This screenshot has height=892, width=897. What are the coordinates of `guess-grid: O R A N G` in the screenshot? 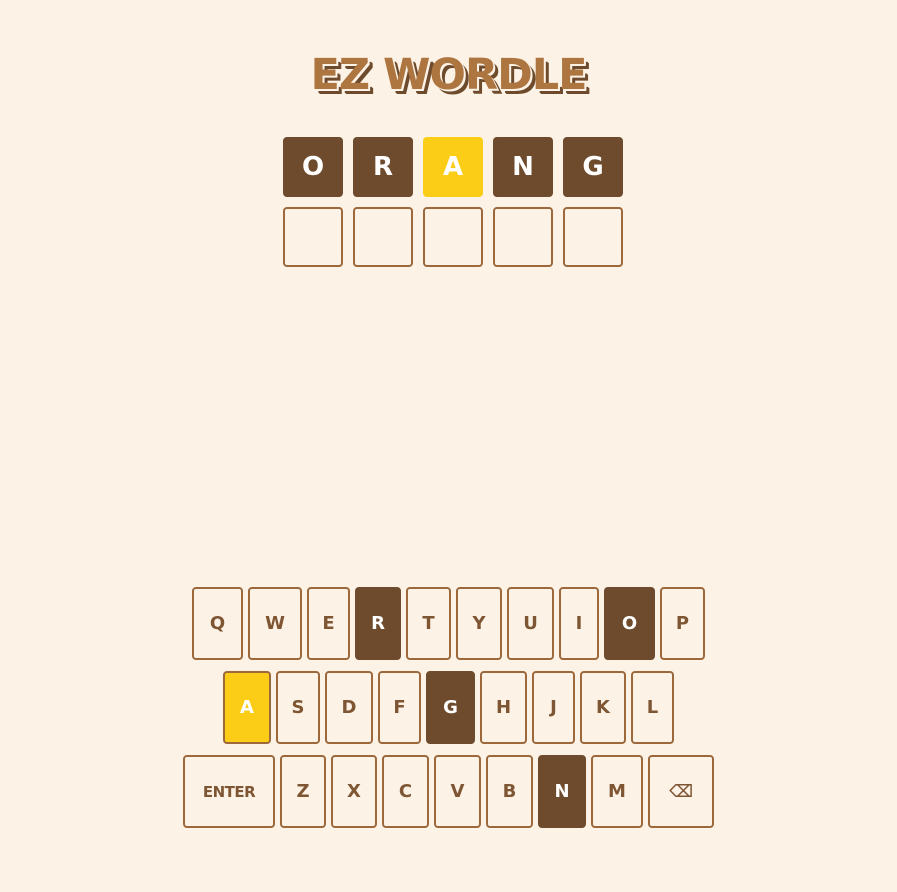 It's located at (453, 207).